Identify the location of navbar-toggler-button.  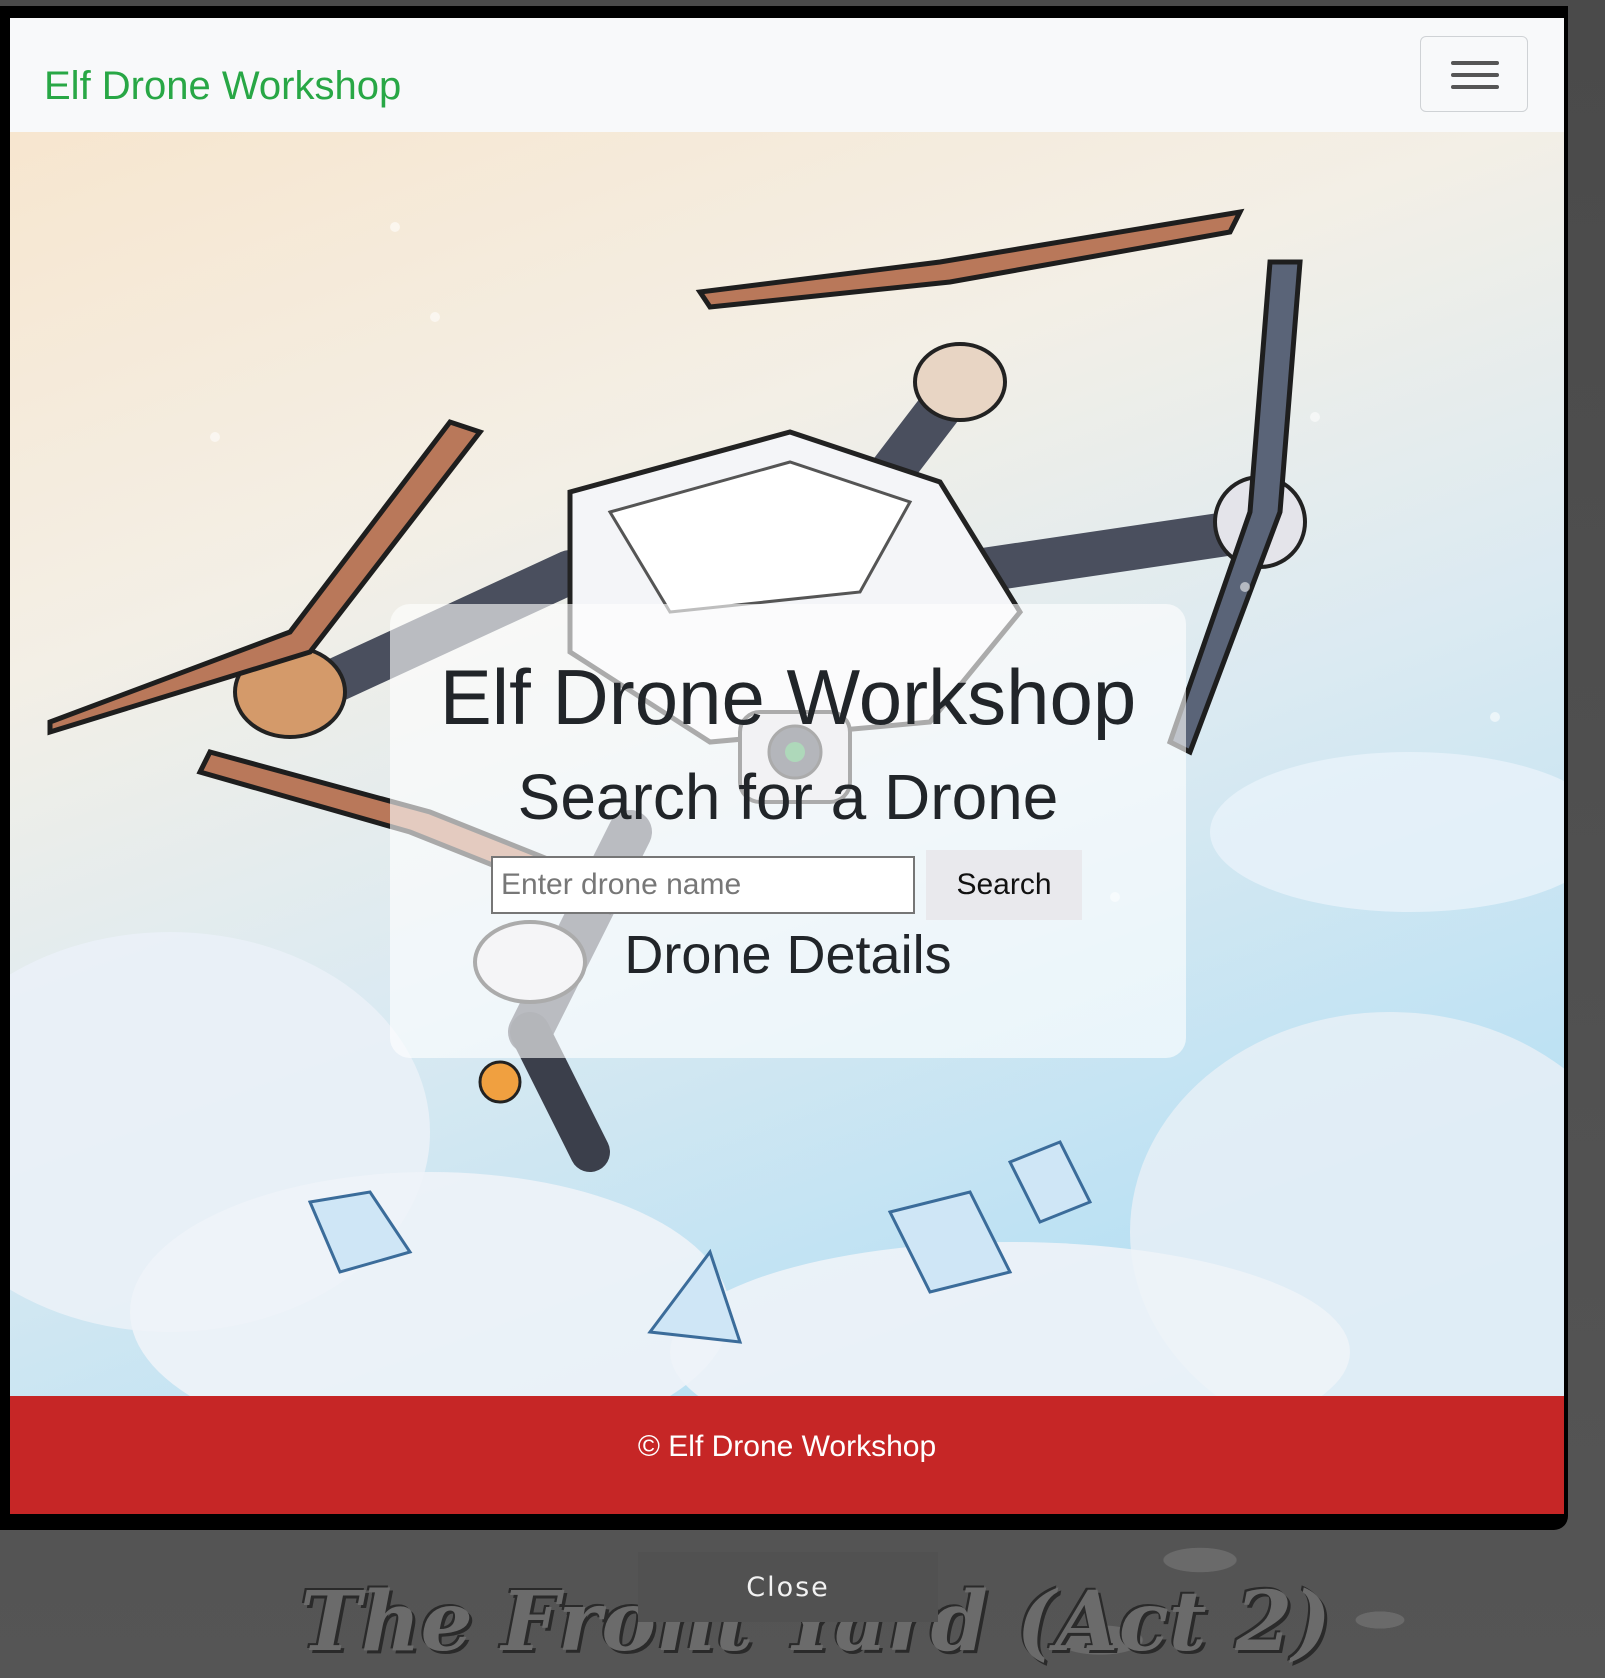
(1474, 74).